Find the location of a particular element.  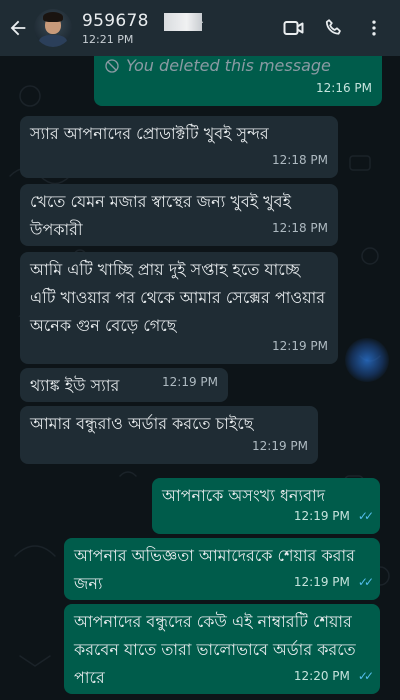

message-time: 12:20 PM is located at coordinates (321, 676).